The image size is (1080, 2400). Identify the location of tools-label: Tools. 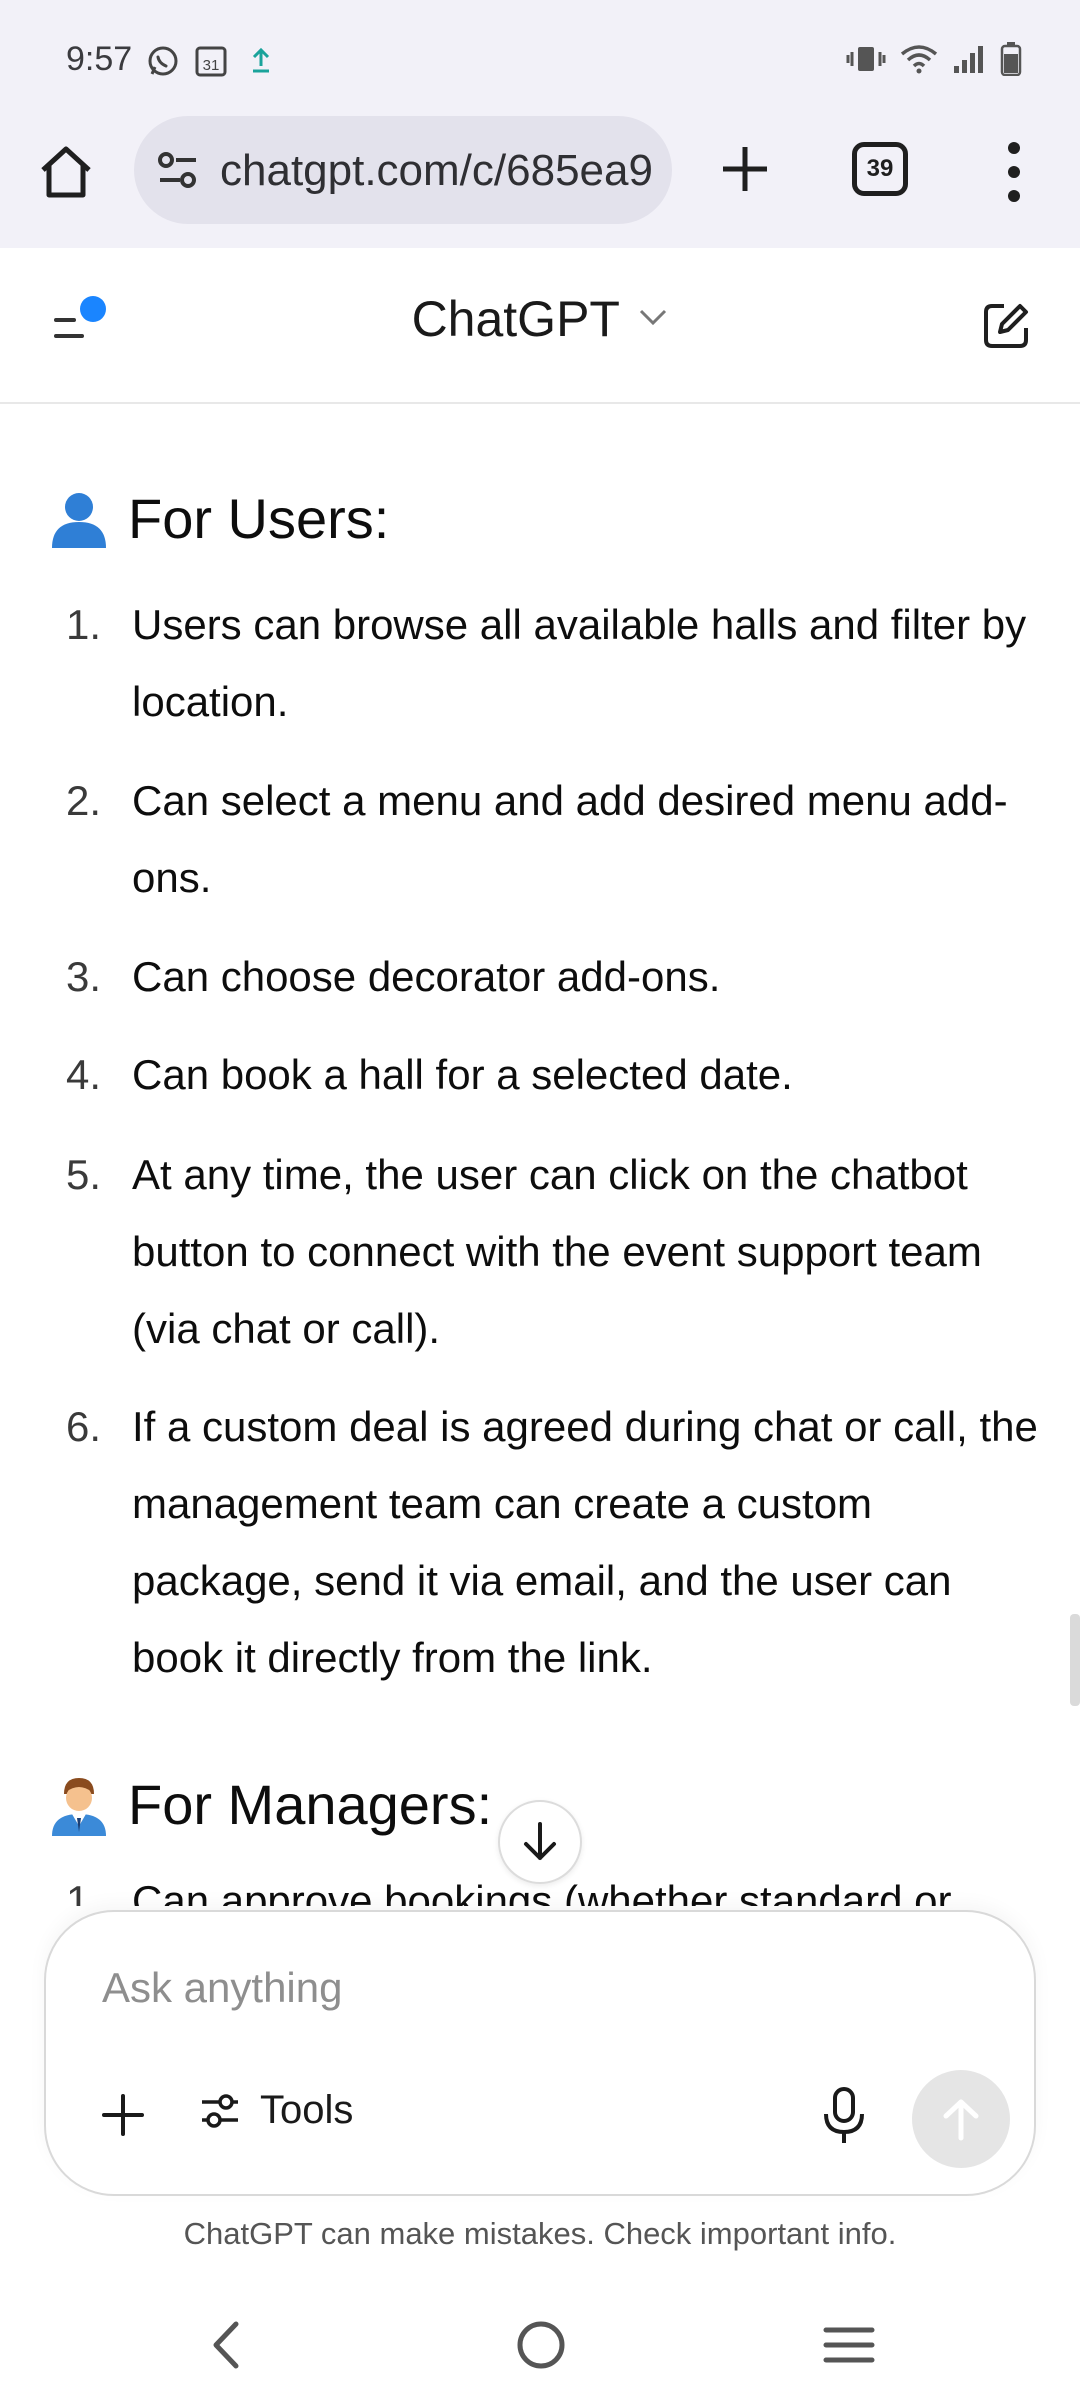
(306, 2110).